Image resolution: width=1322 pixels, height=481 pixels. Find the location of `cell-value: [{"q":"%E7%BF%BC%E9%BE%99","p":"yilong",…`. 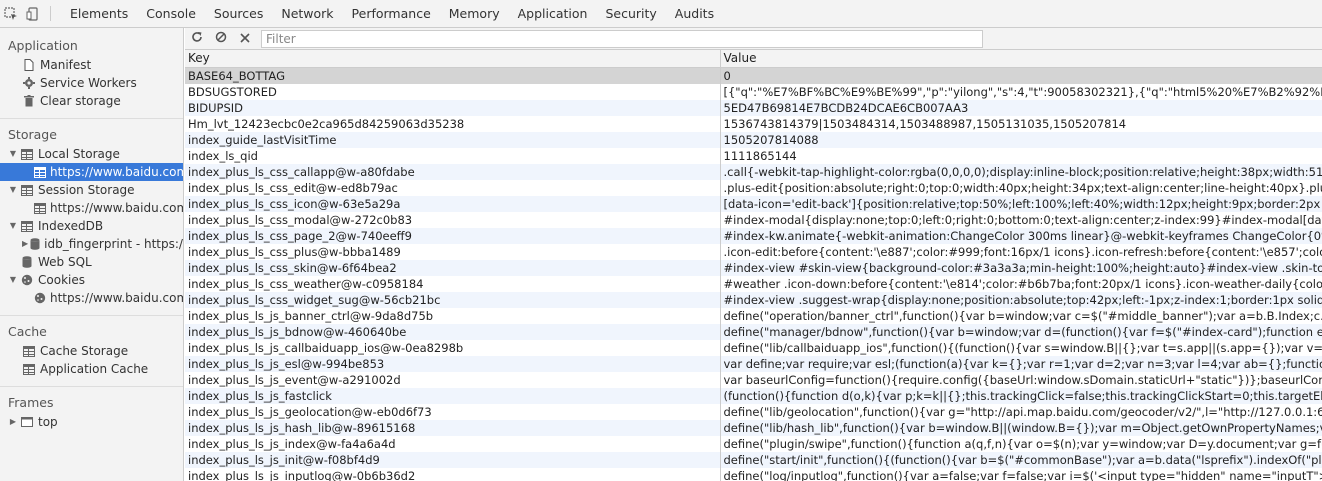

cell-value: [{"q":"%E7%BF%BC%E9%BE%99","p":"yilong",… is located at coordinates (1021, 92).